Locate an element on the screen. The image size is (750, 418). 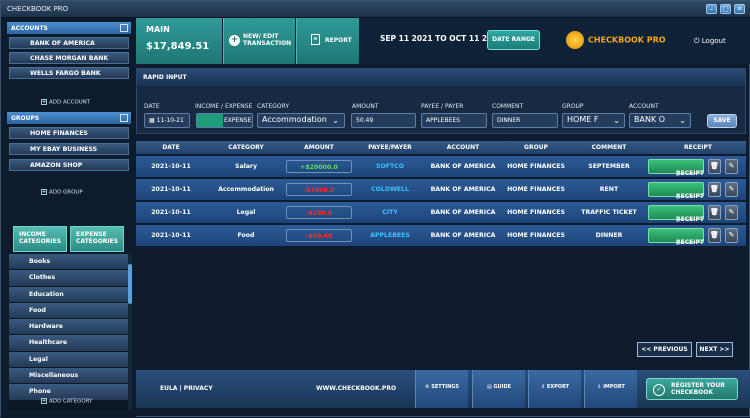
cell-category: Food is located at coordinates (246, 235).